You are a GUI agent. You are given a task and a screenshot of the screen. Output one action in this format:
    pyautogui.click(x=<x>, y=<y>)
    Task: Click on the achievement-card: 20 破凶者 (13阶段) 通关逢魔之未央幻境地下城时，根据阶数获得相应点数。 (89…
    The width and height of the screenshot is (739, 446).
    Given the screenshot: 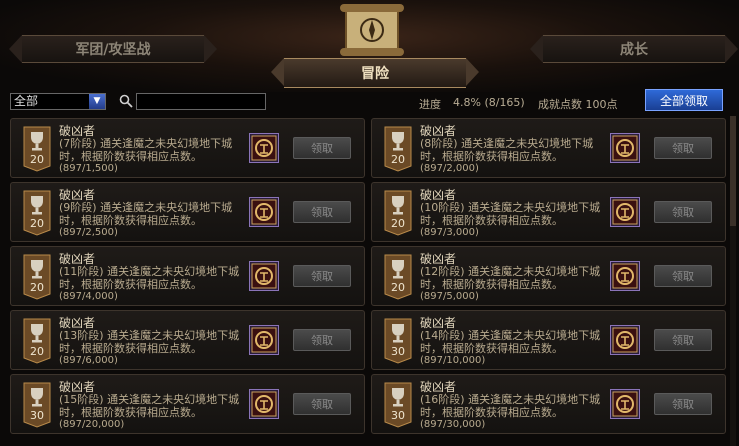 What is the action you would take?
    pyautogui.click(x=187, y=340)
    